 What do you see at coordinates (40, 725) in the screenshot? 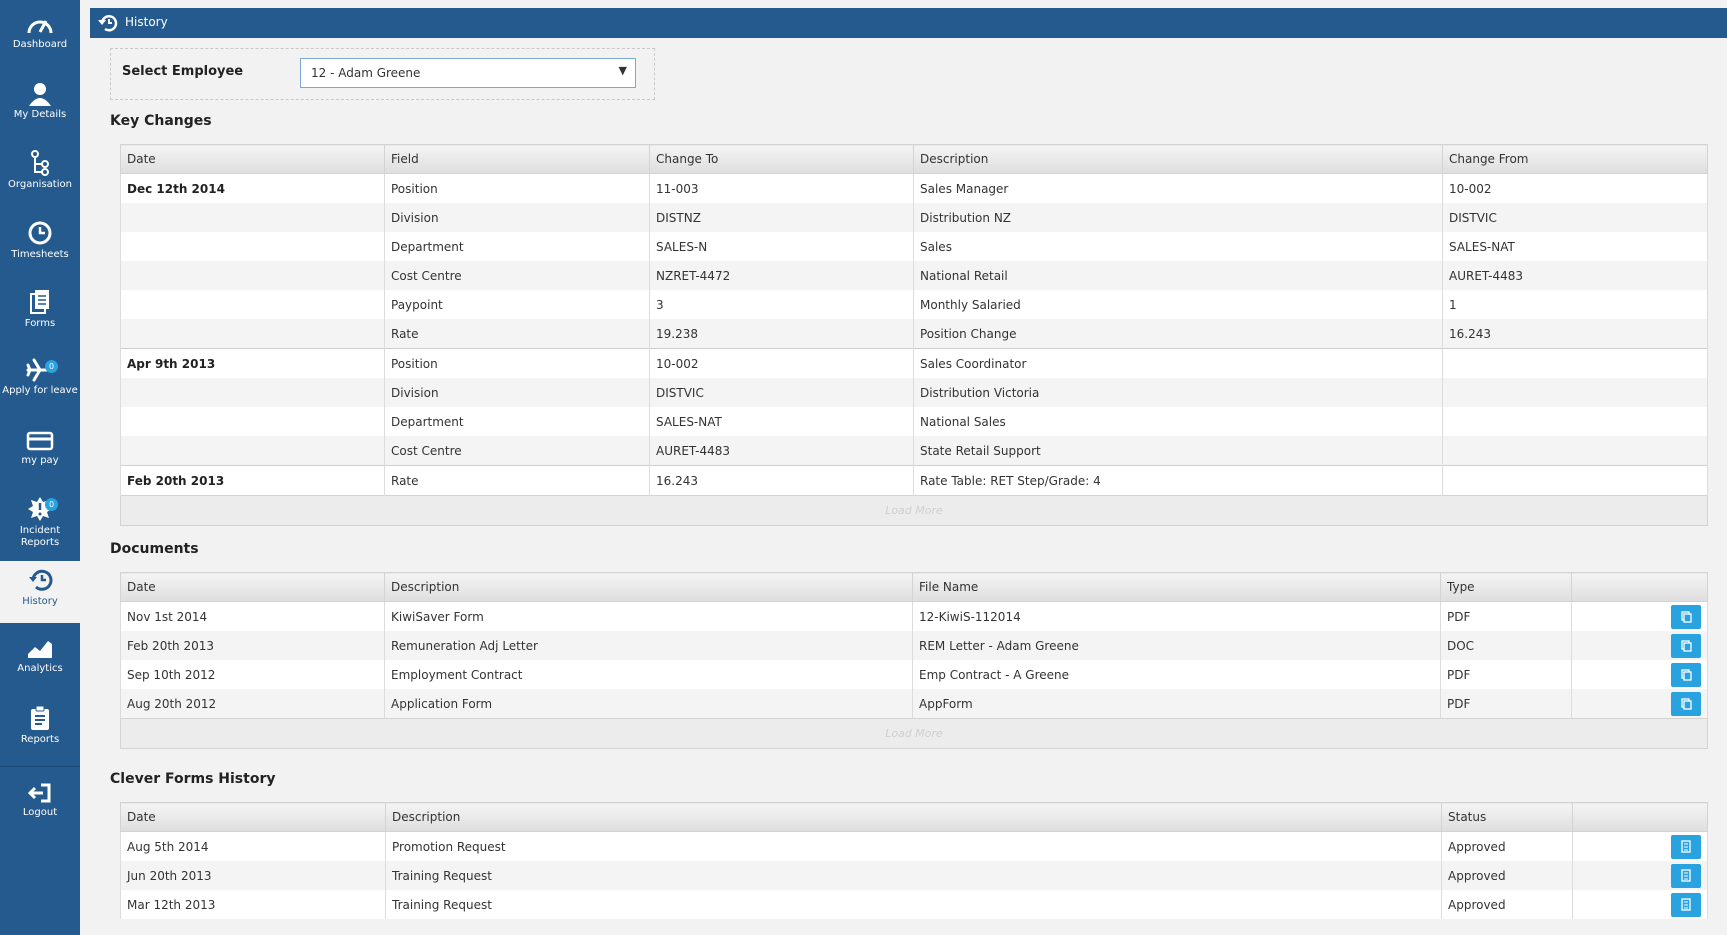
I see `sidebar-item-reports: Reports` at bounding box center [40, 725].